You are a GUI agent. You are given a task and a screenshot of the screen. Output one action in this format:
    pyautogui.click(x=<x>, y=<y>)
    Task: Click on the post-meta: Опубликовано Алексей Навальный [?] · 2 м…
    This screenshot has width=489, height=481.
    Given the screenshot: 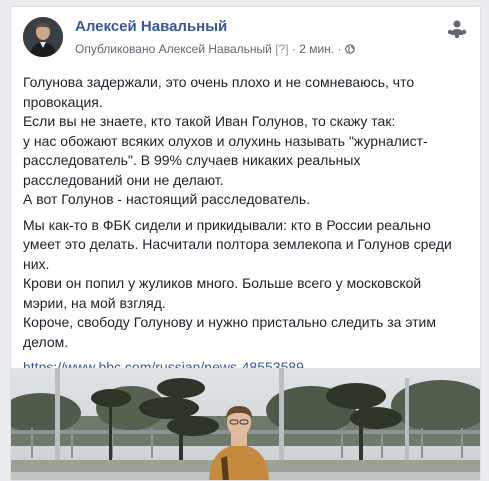 What is the action you would take?
    pyautogui.click(x=215, y=49)
    